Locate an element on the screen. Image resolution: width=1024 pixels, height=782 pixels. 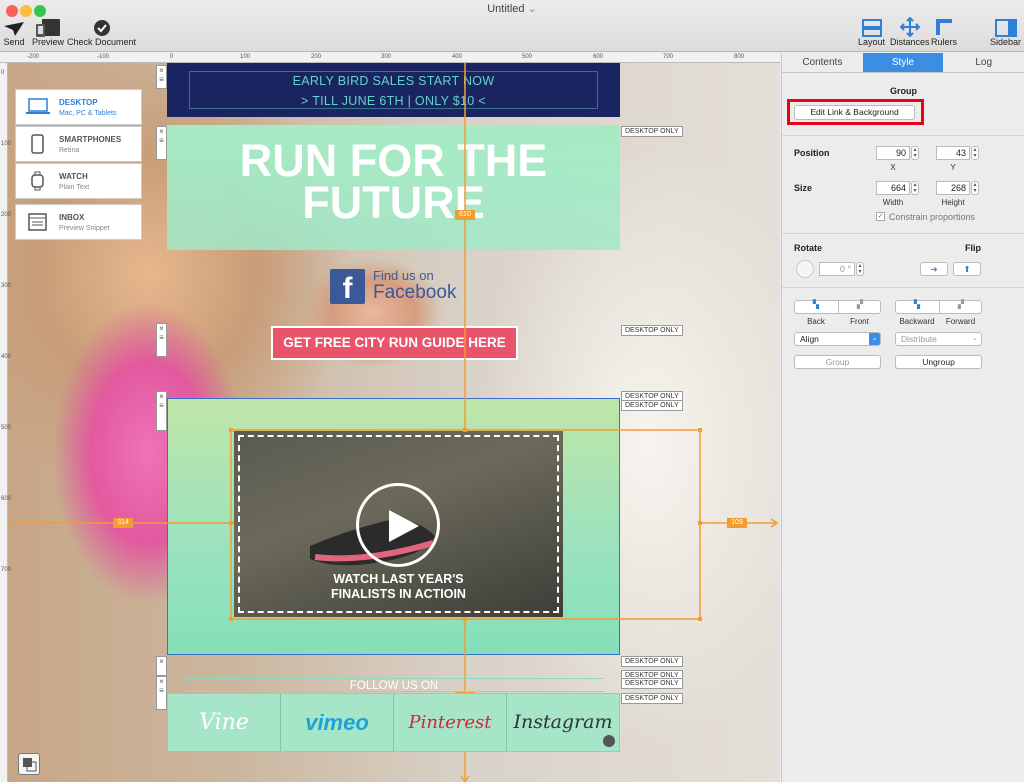
flip-vertical-button: ⬆ is located at coordinates (967, 269).